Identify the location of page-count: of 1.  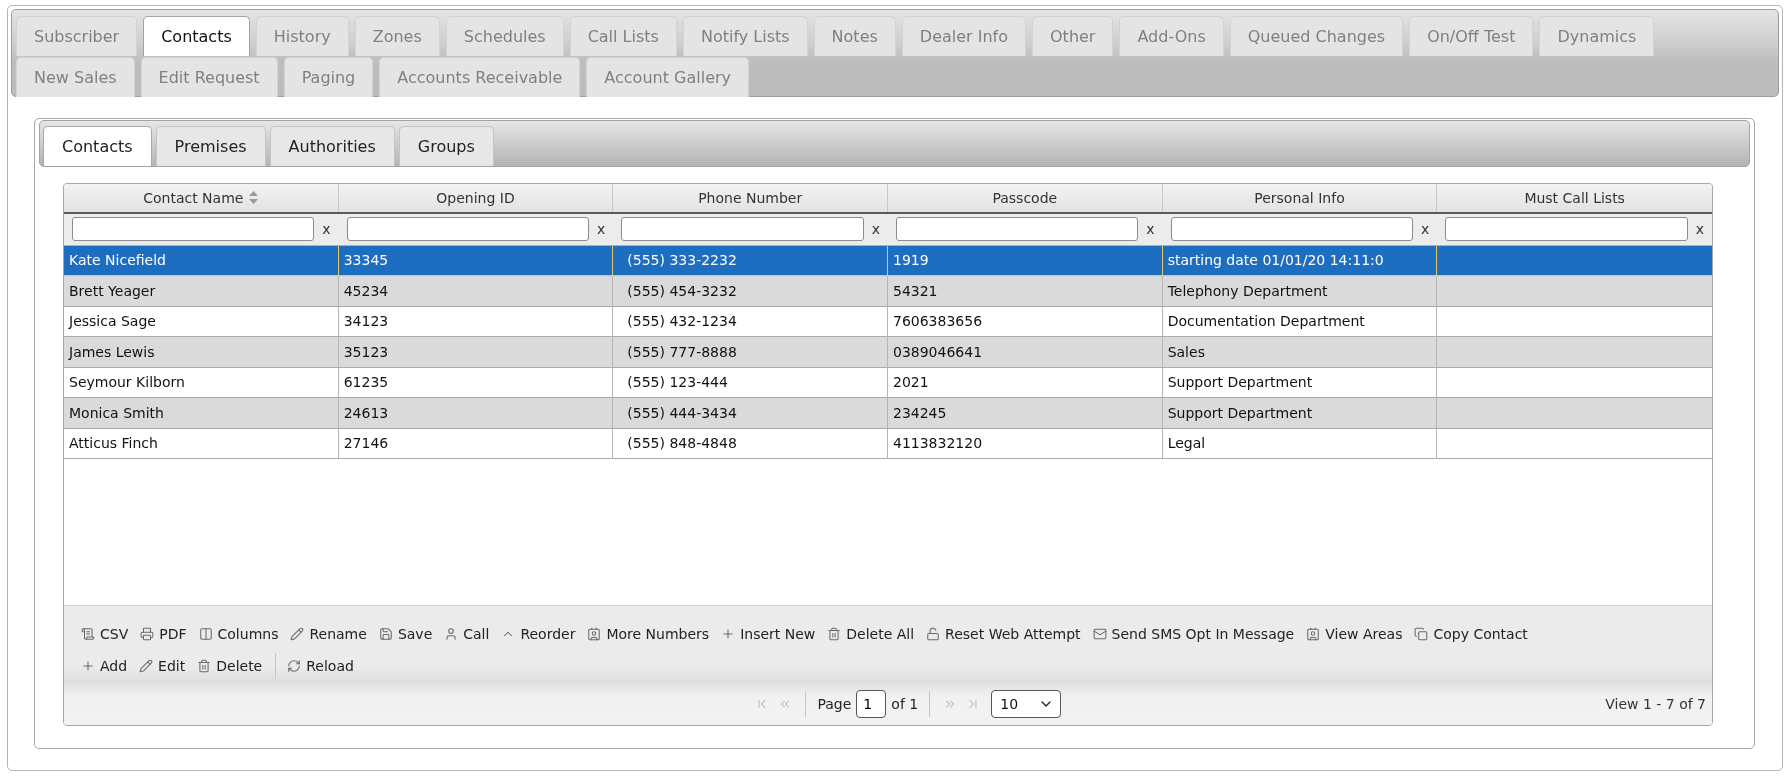
(905, 703).